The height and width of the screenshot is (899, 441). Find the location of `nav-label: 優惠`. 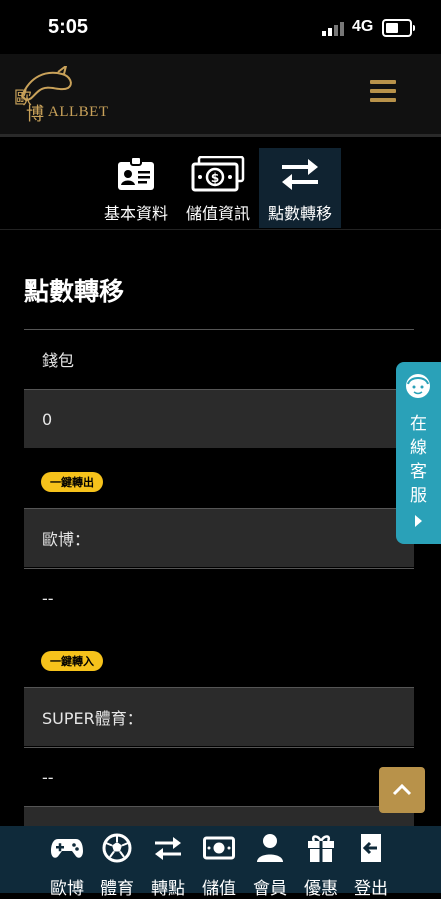

nav-label: 優惠 is located at coordinates (321, 889).